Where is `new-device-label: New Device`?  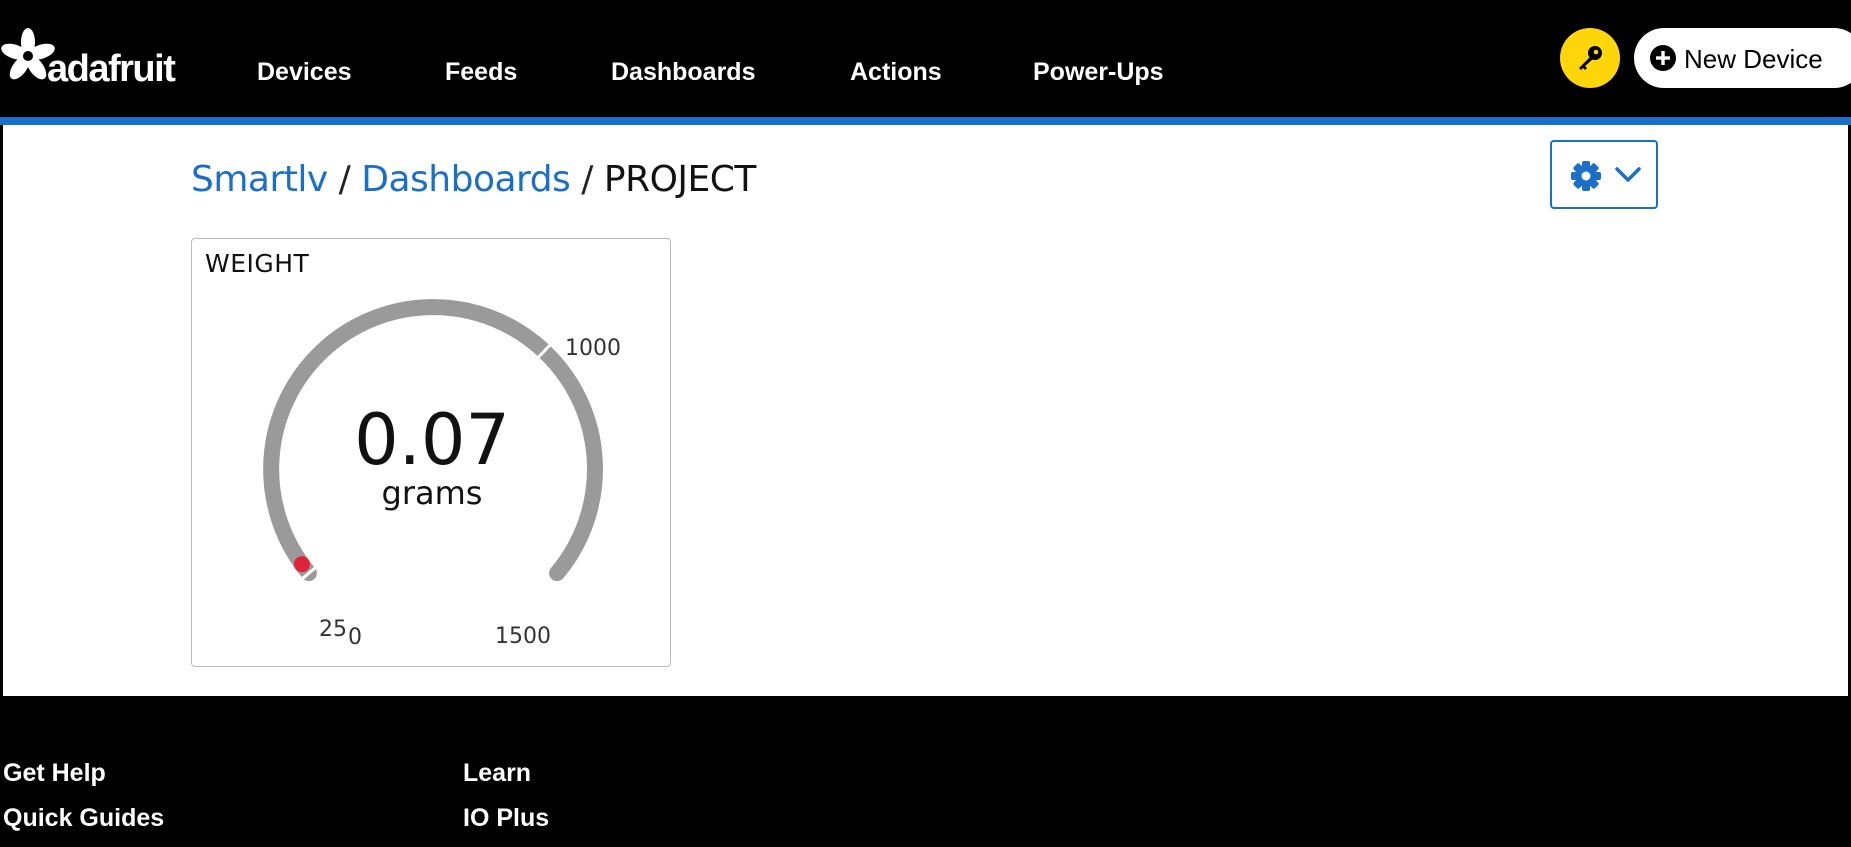
new-device-label: New Device is located at coordinates (1753, 59).